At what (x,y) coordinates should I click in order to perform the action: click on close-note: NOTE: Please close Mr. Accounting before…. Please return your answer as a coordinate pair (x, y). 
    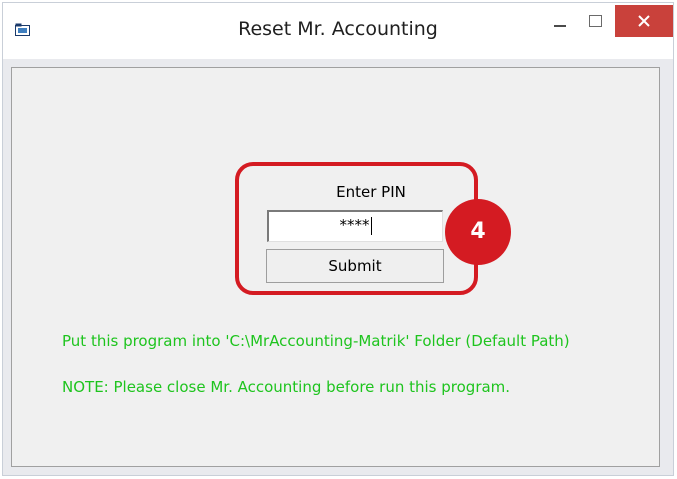
    Looking at the image, I should click on (286, 387).